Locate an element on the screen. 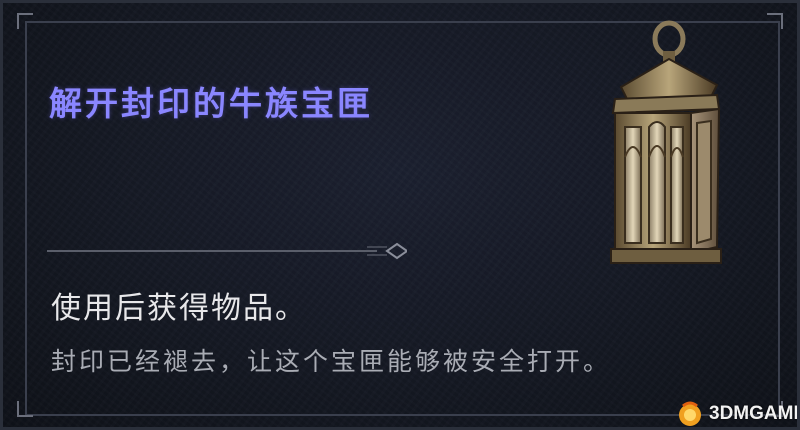 The width and height of the screenshot is (800, 430). ornamental-divider is located at coordinates (227, 251).